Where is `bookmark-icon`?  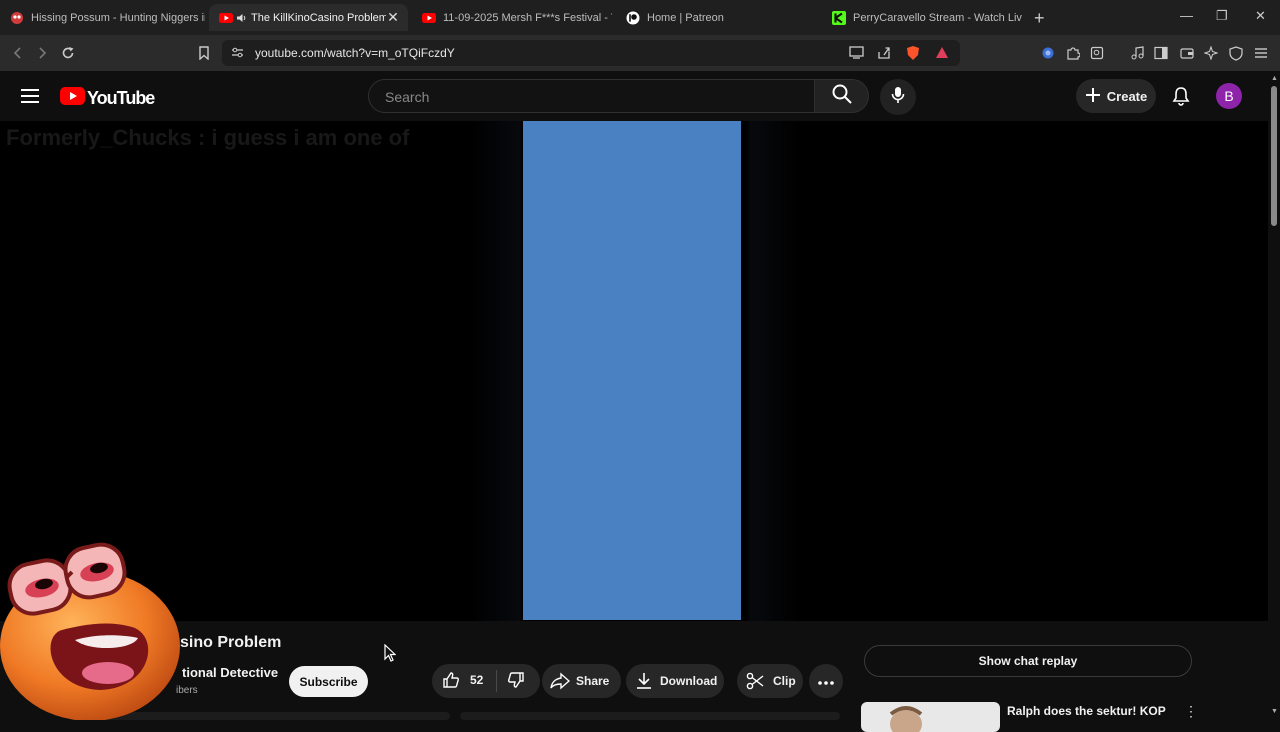 bookmark-icon is located at coordinates (204, 53).